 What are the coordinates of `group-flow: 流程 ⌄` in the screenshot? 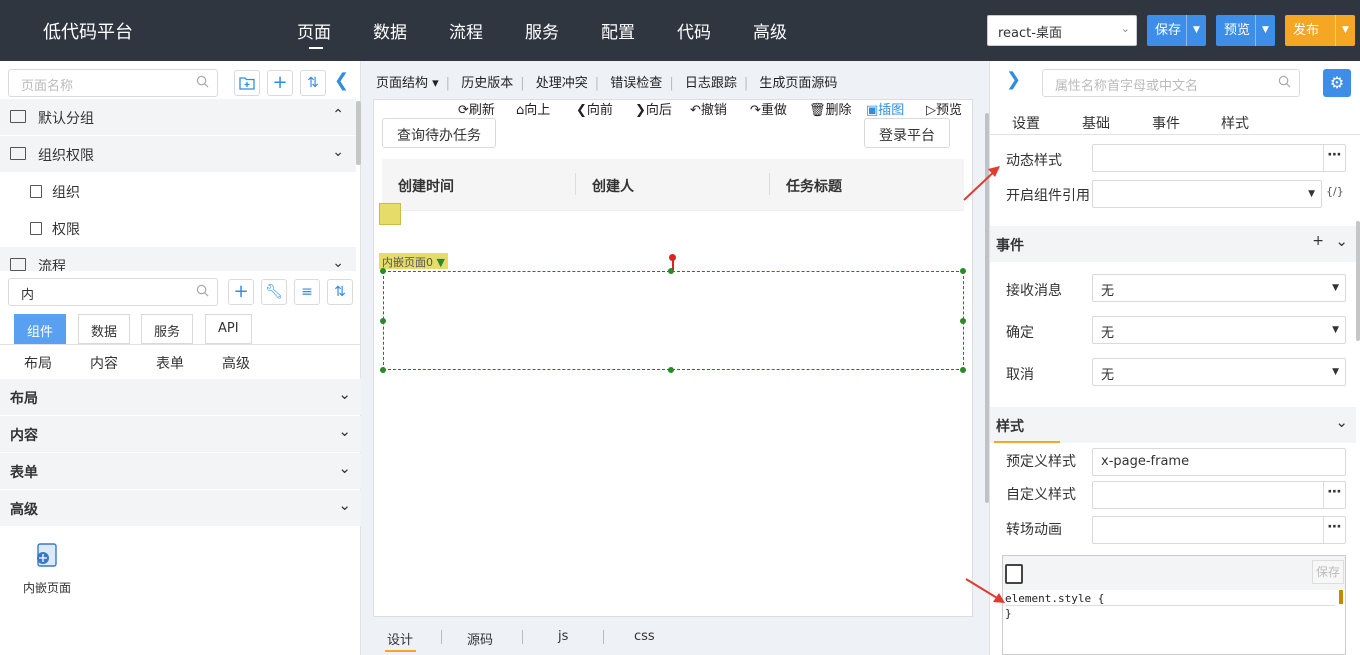 It's located at (178, 259).